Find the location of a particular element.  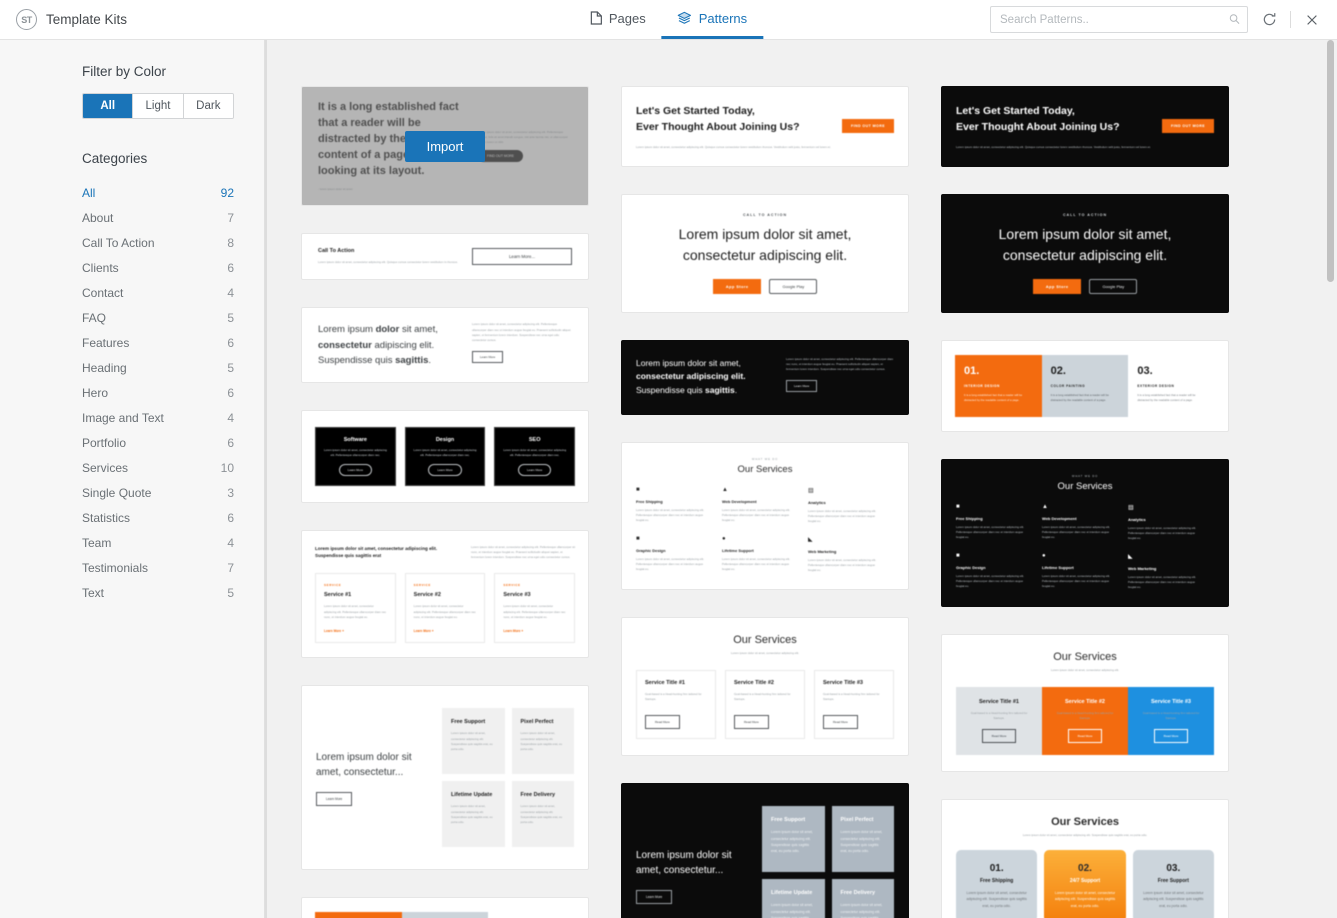

preview-title: Software is located at coordinates (355, 439).